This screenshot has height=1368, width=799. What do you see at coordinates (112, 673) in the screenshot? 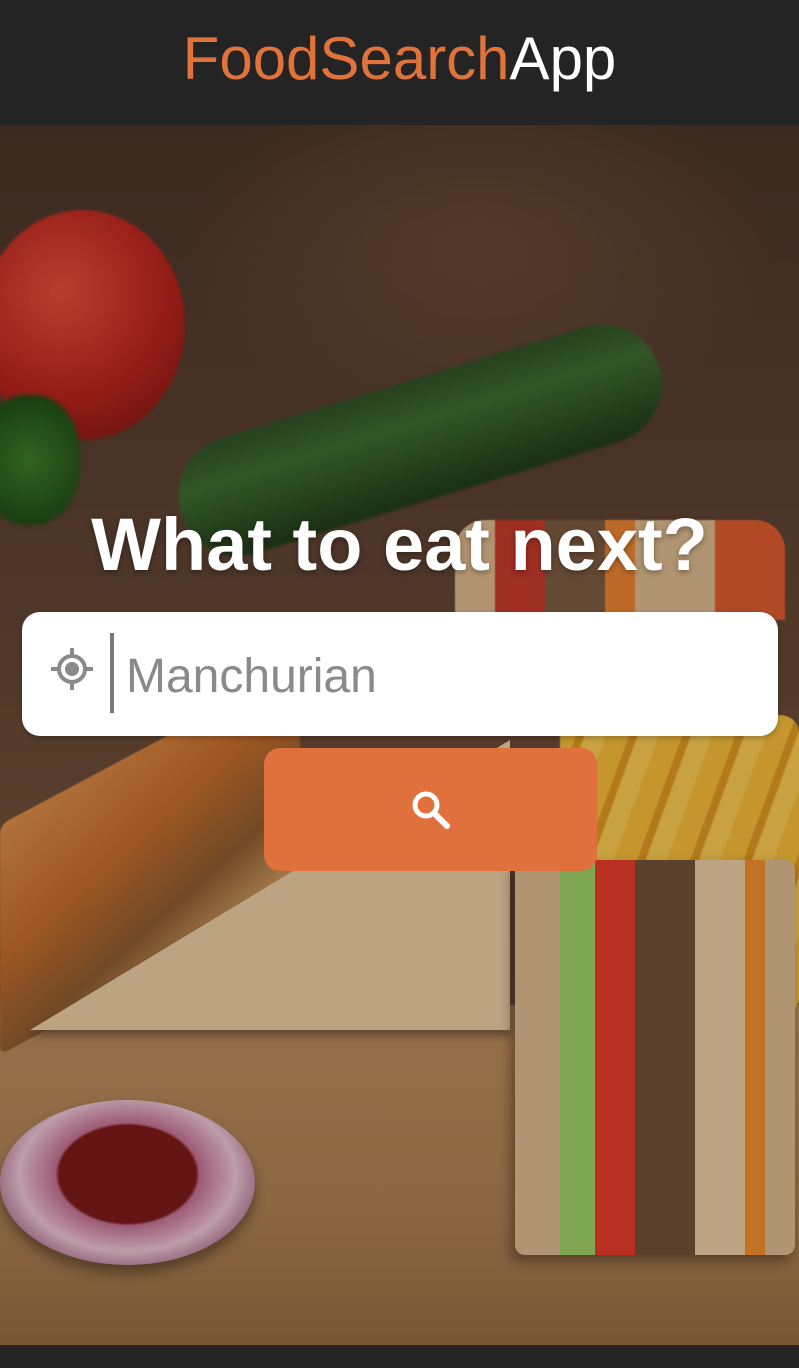
I see `text-cursor` at bounding box center [112, 673].